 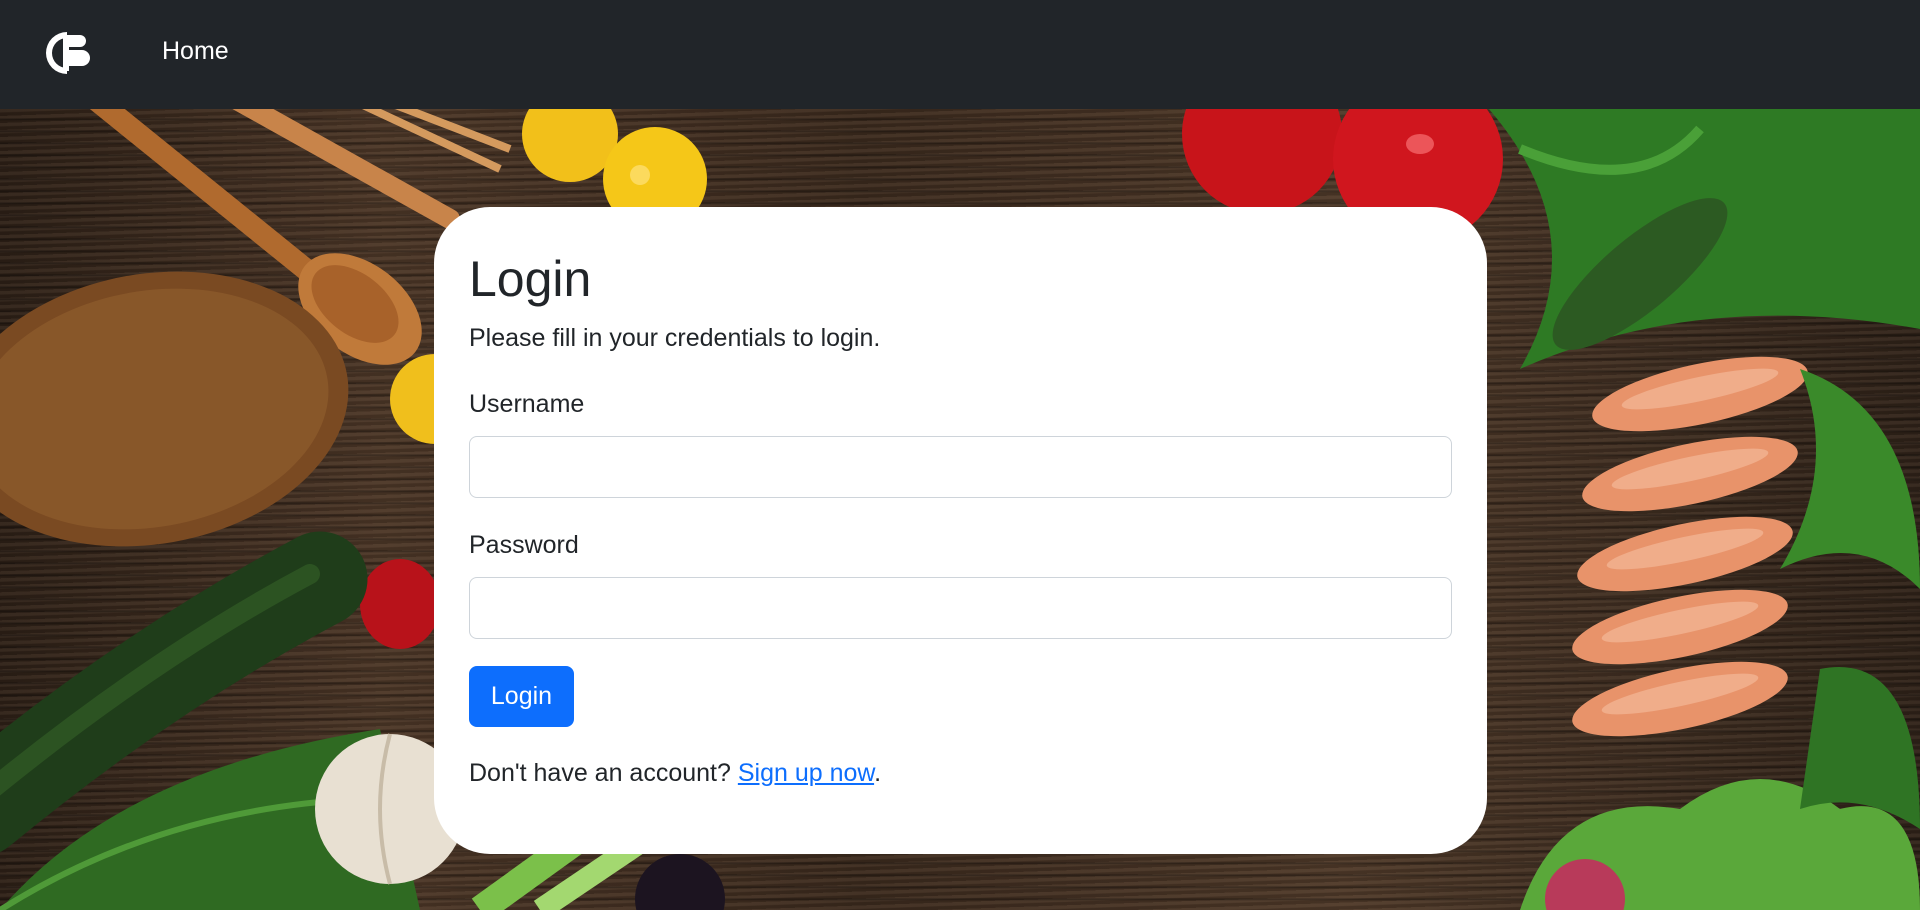 I want to click on login-title: Login, so click(x=530, y=279).